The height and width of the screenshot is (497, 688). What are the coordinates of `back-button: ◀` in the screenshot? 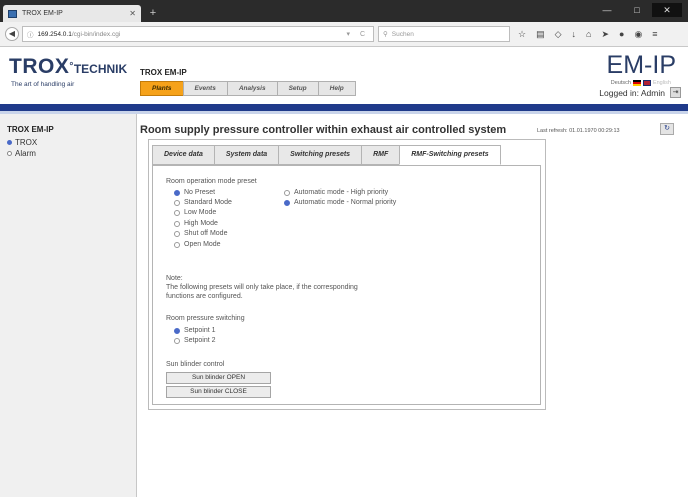 It's located at (12, 34).